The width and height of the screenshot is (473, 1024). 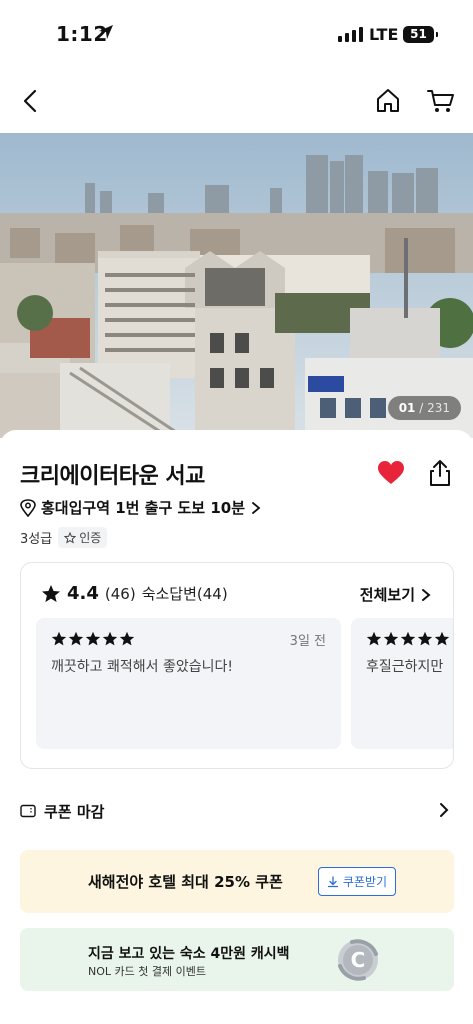 I want to click on hotel-grade-row: 3성급 인증, so click(x=64, y=537).